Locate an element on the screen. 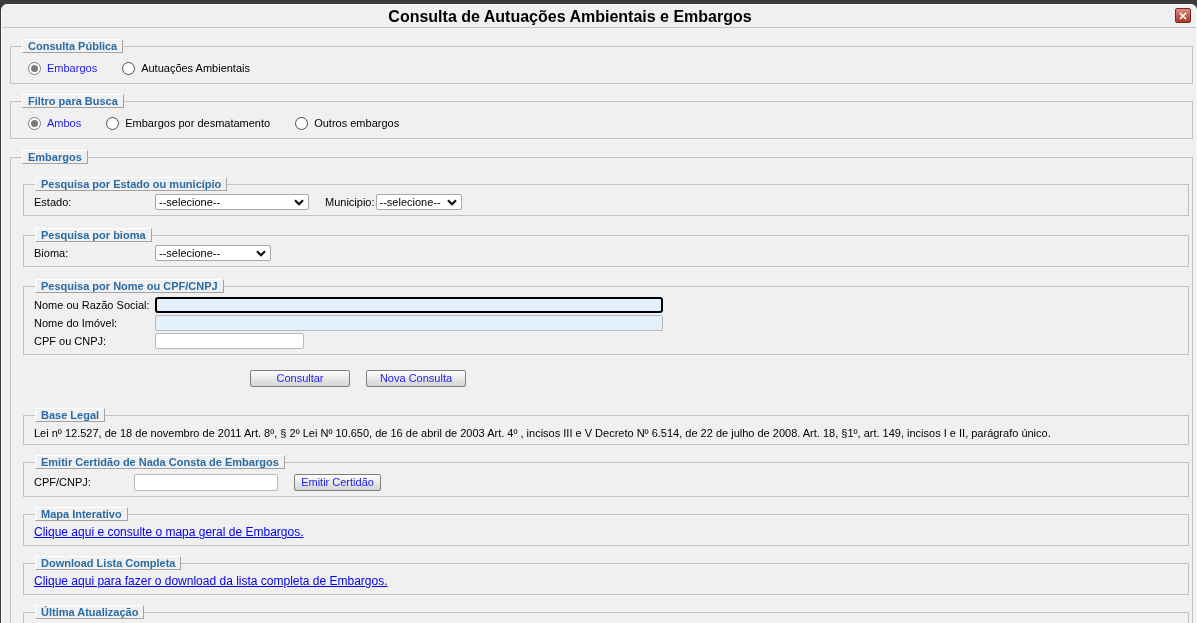  radio-label: Embargos is located at coordinates (72, 68).